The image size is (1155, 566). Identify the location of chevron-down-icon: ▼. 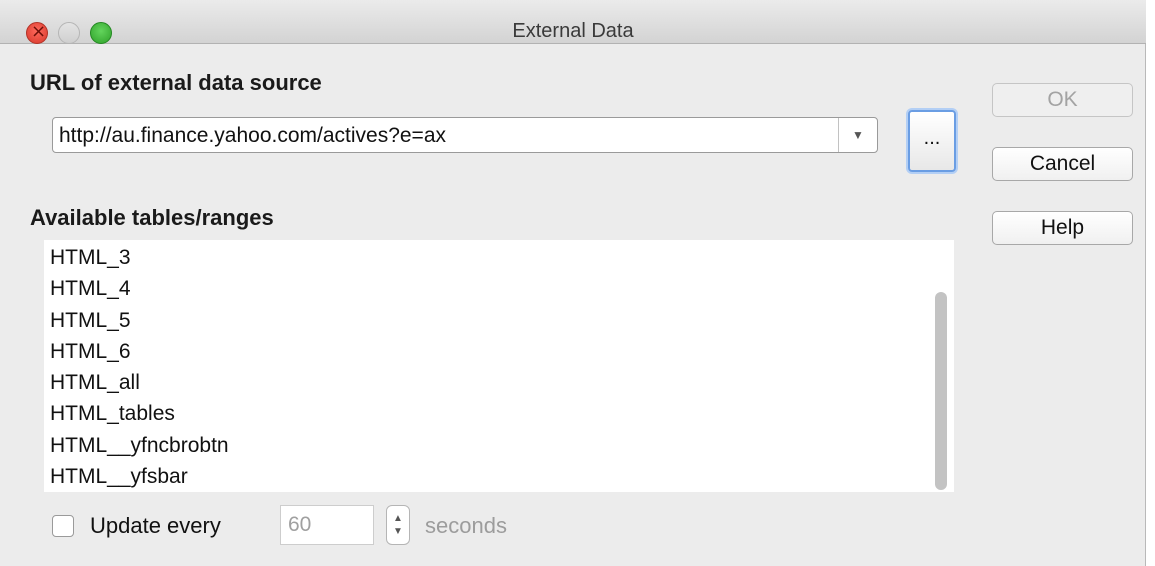
(857, 135).